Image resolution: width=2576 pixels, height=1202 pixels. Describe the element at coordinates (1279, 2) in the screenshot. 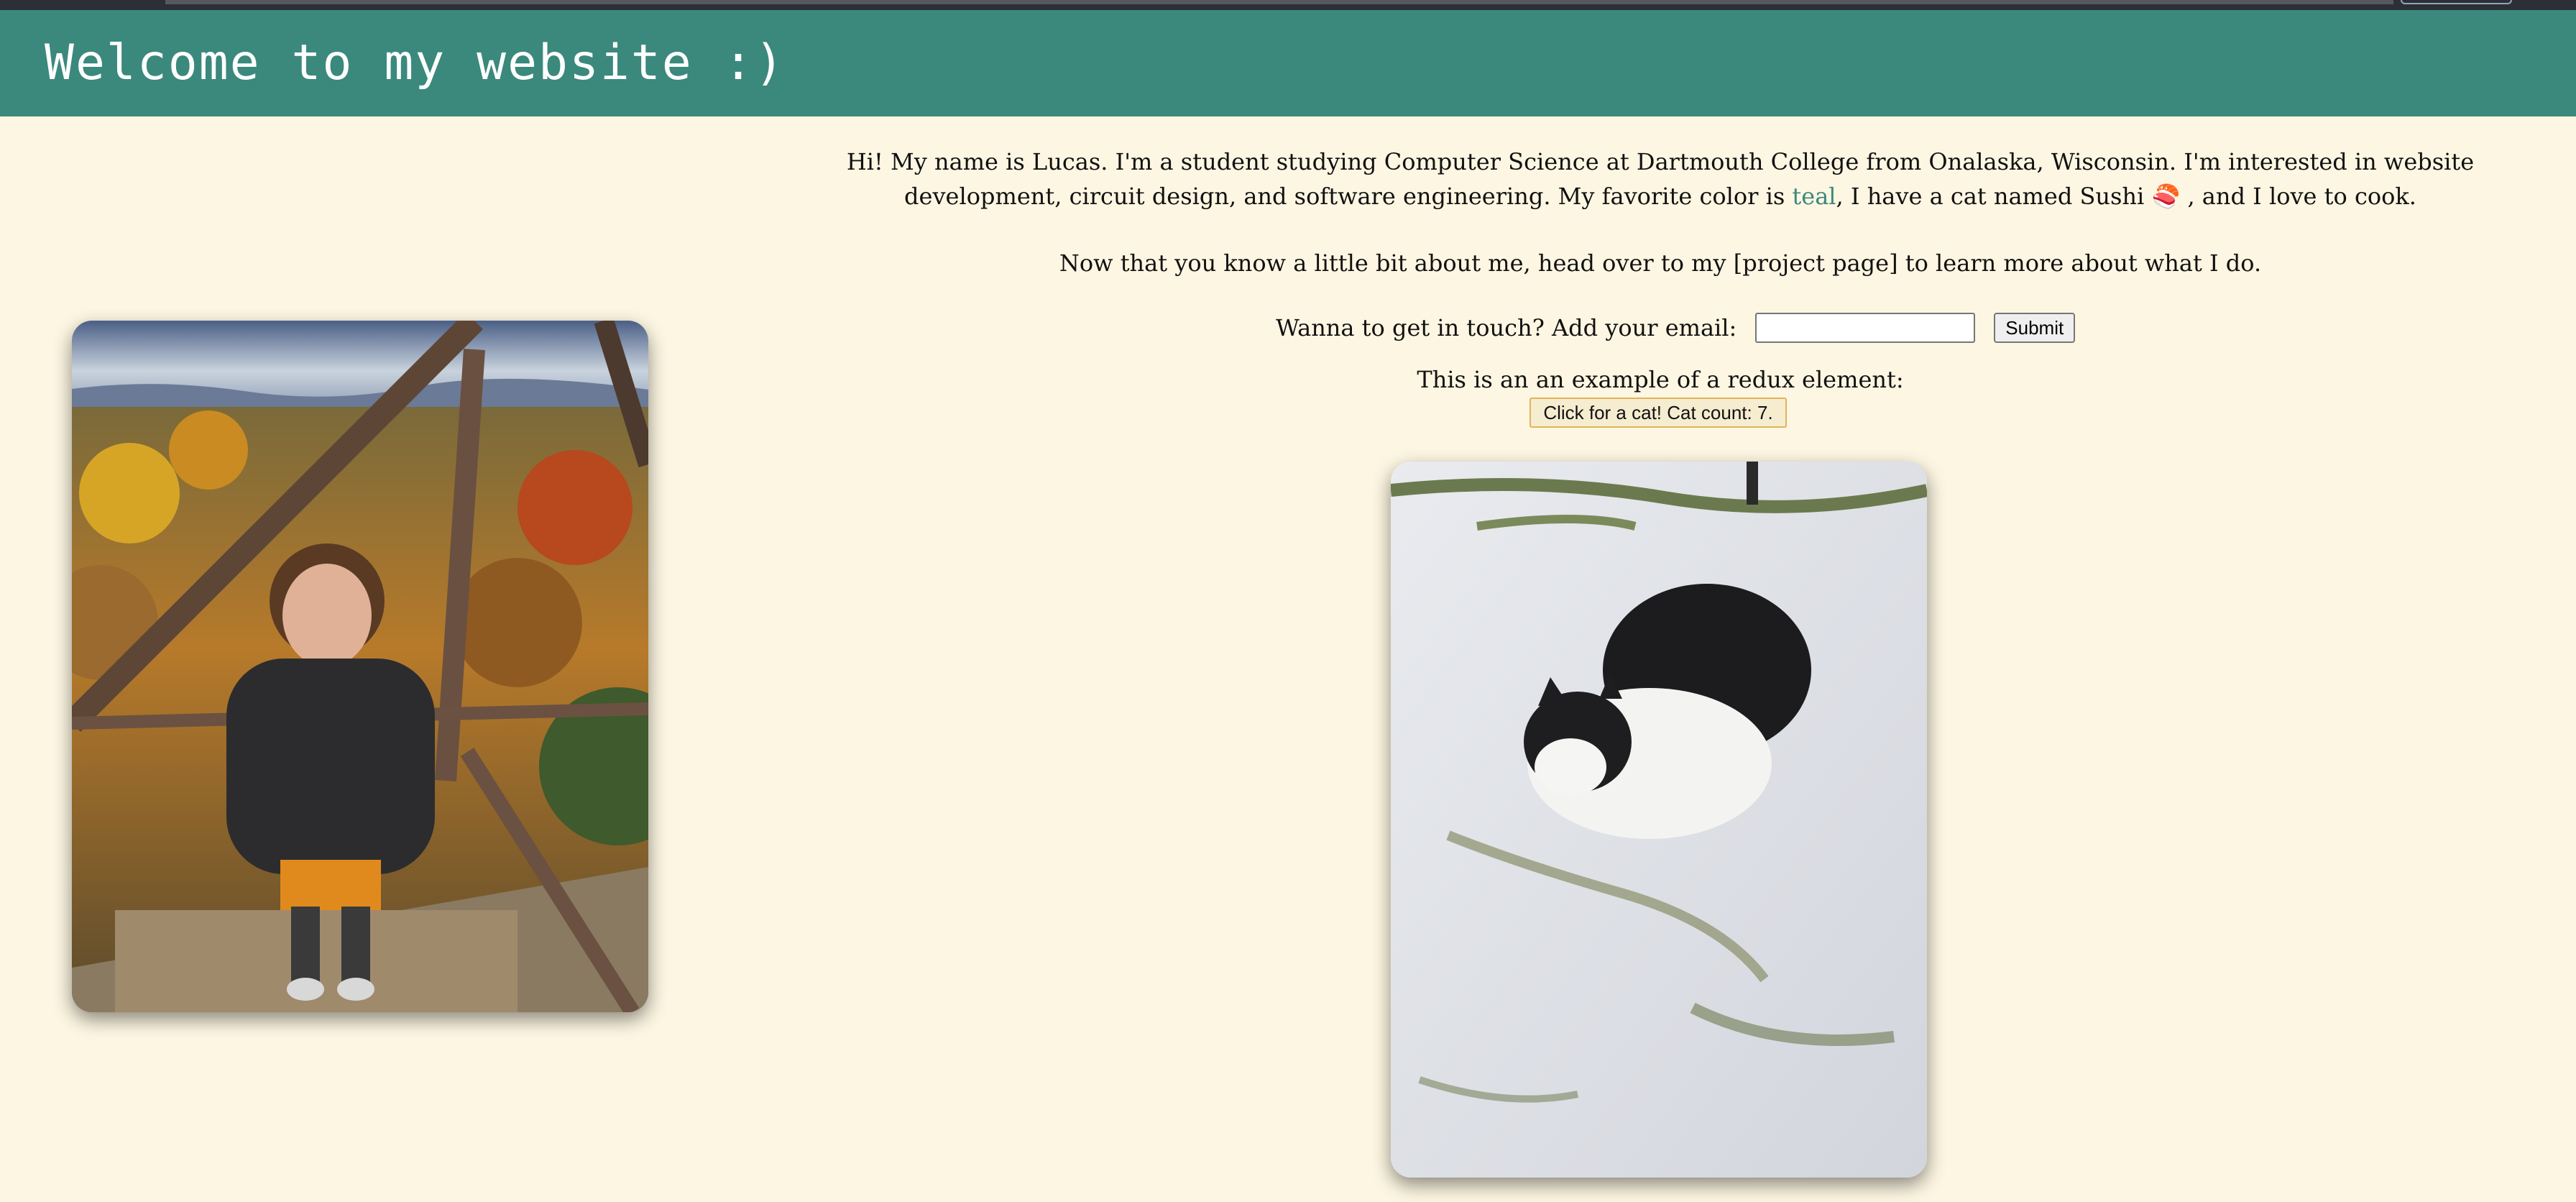

I see `browser-tab-bar` at that location.